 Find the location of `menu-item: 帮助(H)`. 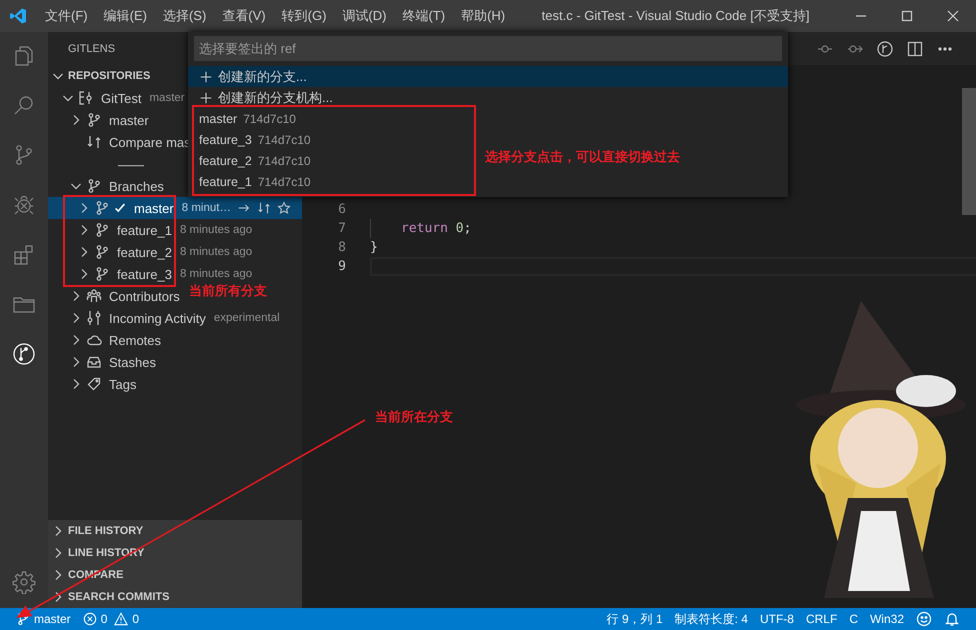

menu-item: 帮助(H) is located at coordinates (483, 16).